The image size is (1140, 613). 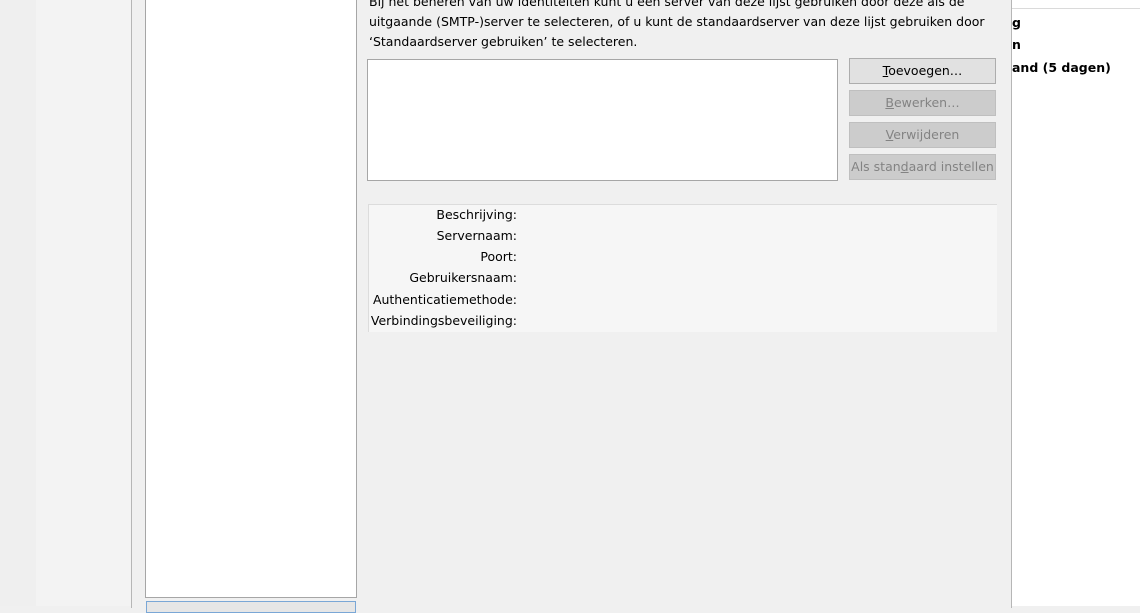 I want to click on smtp-server-list, so click(x=602, y=120).